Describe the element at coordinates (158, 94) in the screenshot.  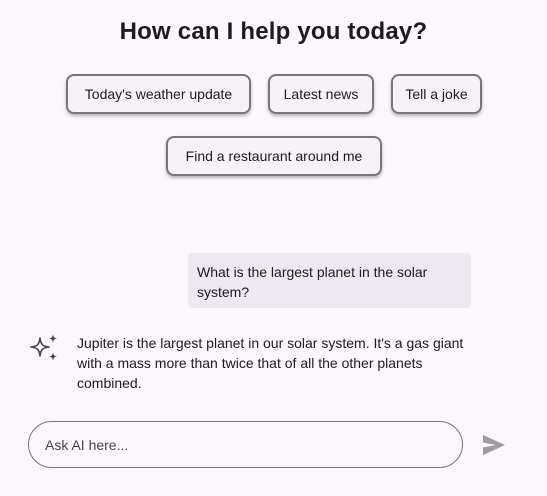
I see `suggestion-chip-weather: Today's weather update` at that location.